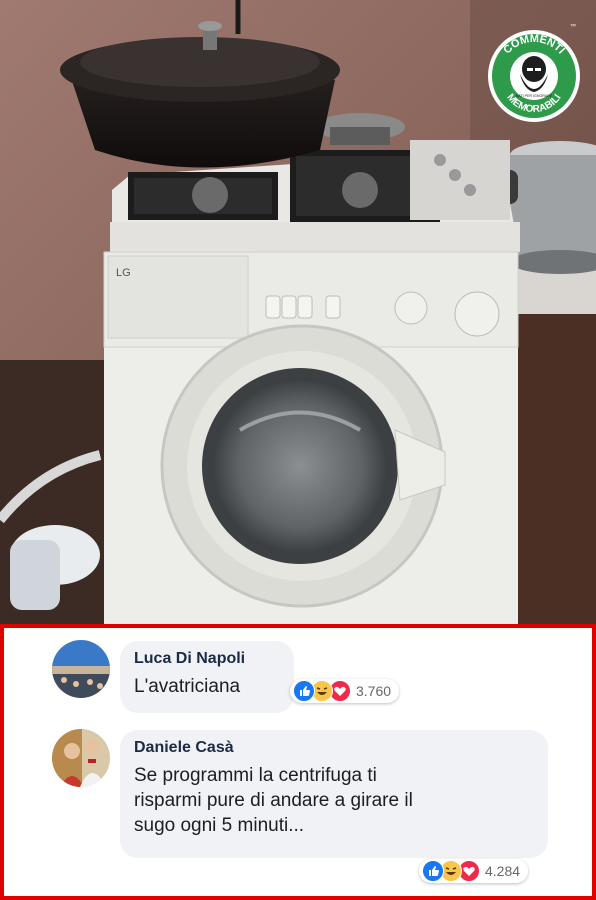 The image size is (596, 900). Describe the element at coordinates (207, 659) in the screenshot. I see `comment-author: Luca Di Napoli` at that location.